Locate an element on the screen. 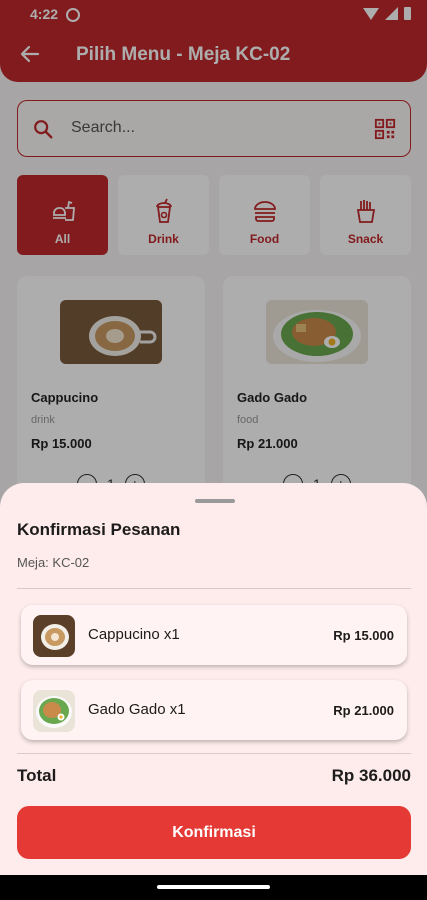 Image resolution: width=427 pixels, height=900 pixels. cappuccino-thumbnail is located at coordinates (54, 636).